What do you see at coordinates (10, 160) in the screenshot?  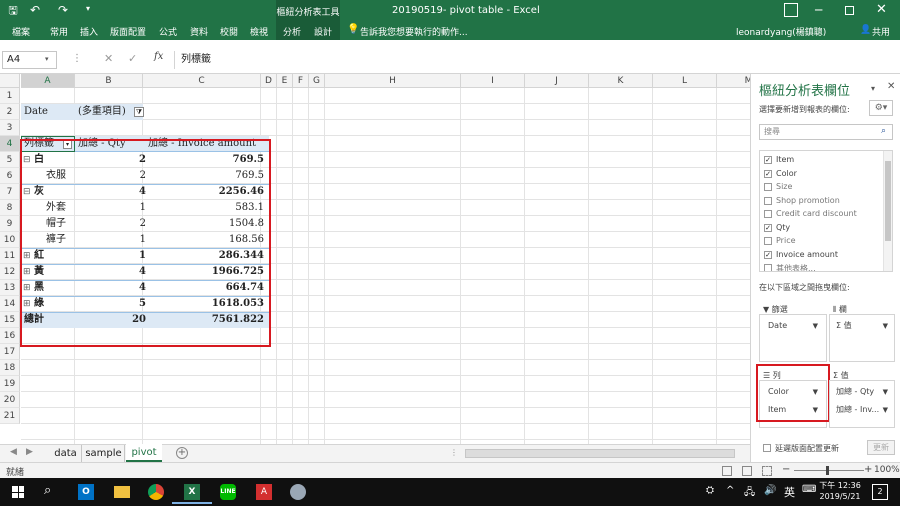 I see `row-header: 5` at bounding box center [10, 160].